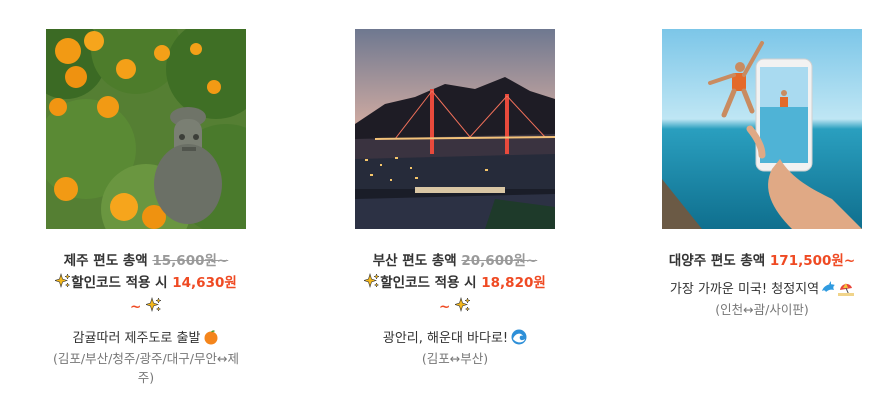 Image resolution: width=893 pixels, height=405 pixels. I want to click on discount-code-line: 할인코드 적용 시 14,630원, so click(146, 283).